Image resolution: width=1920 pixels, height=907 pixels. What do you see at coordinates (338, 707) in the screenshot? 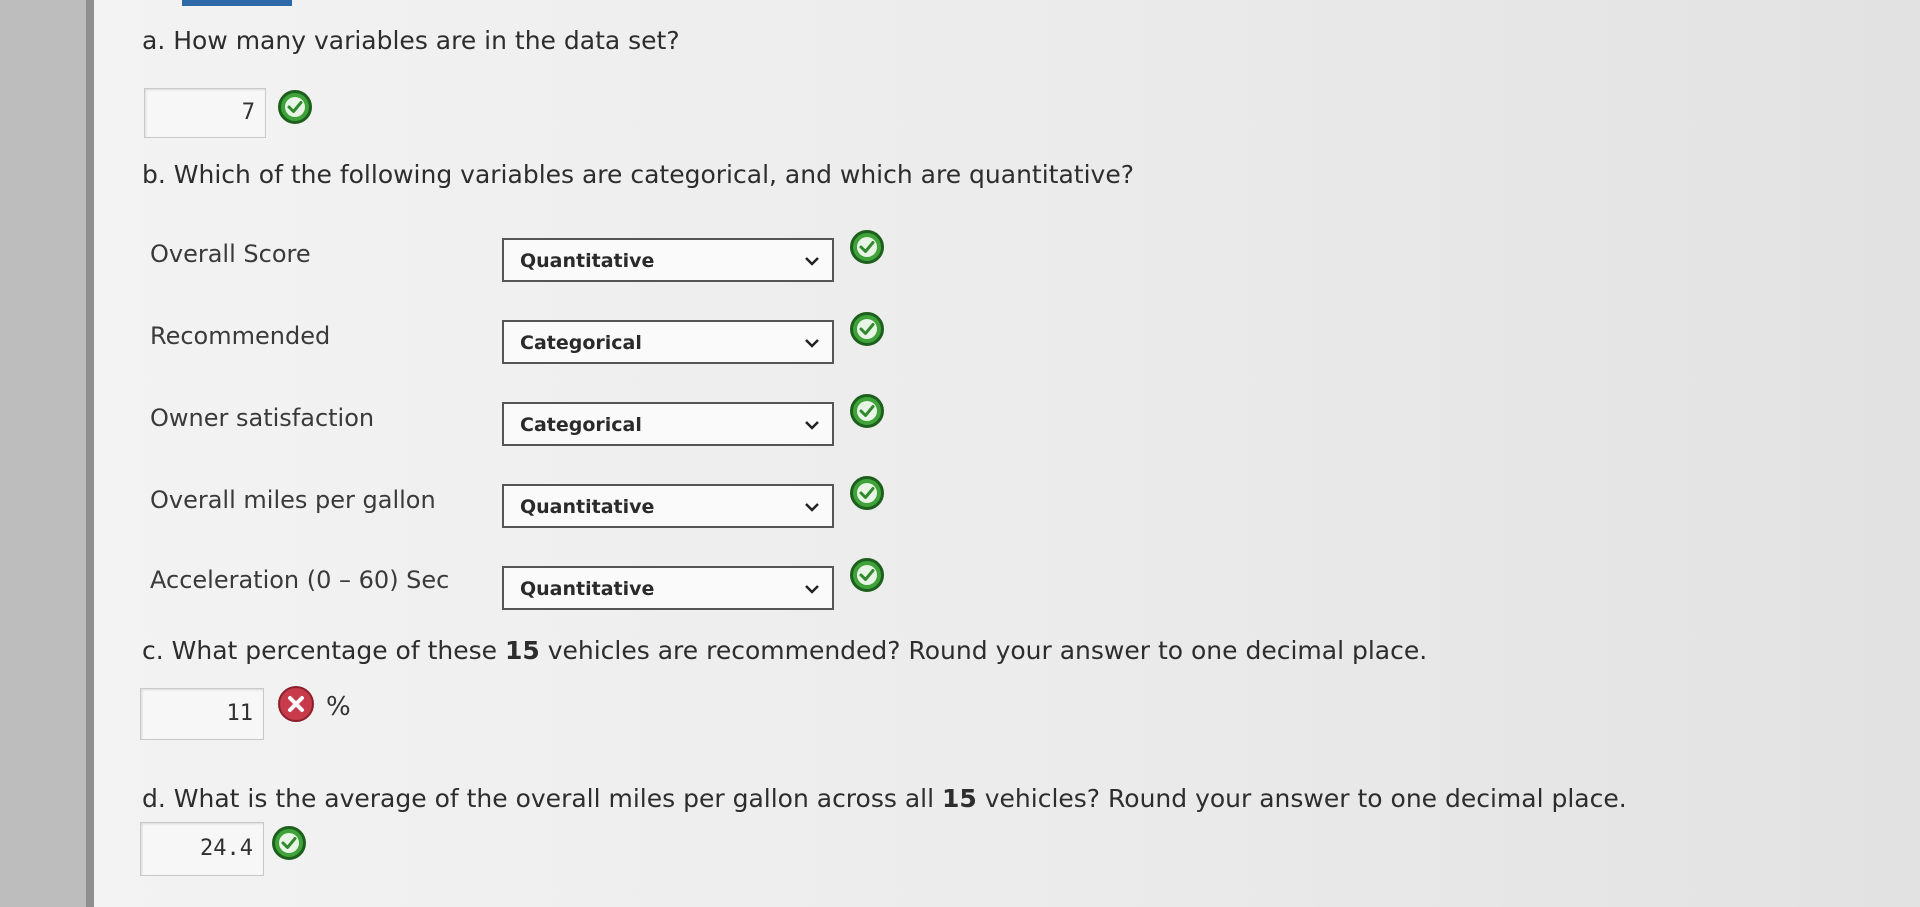
I see `percent-unit: %` at bounding box center [338, 707].